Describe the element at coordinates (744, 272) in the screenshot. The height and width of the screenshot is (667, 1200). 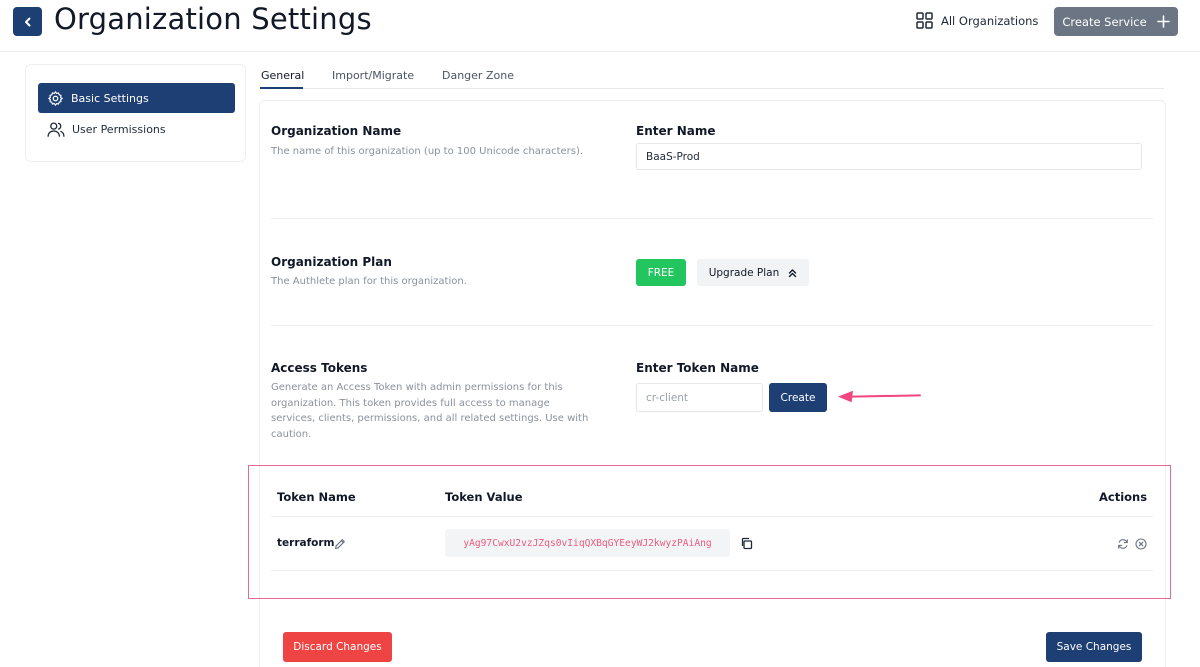
I see `upgrade-plan-label: Upgrade Plan` at that location.